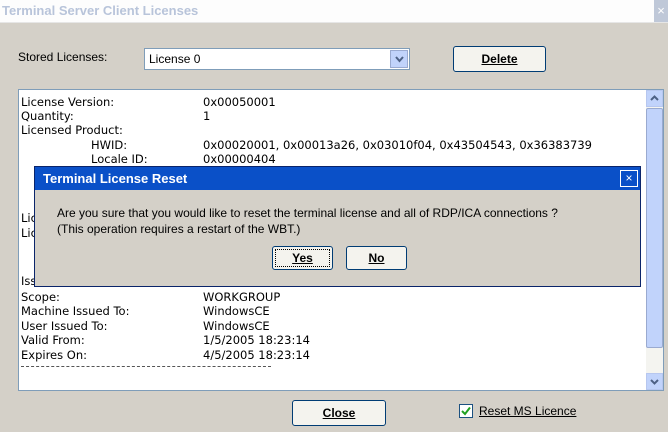  I want to click on checkmark-icon, so click(466, 411).